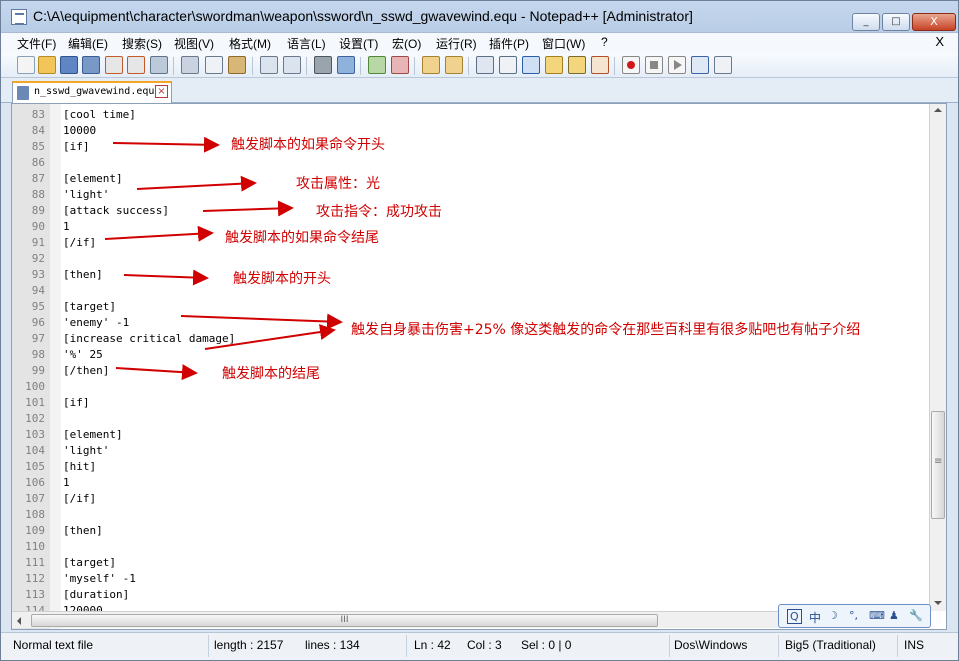 This screenshot has height=661, width=959. I want to click on tab-close-icon: ×, so click(161, 91).